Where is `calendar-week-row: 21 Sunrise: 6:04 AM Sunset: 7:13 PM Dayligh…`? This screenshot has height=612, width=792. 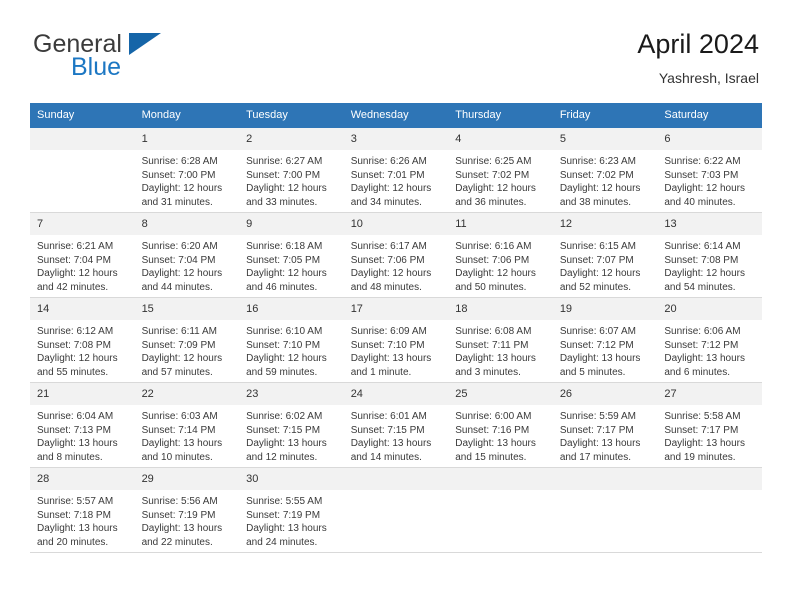 calendar-week-row: 21 Sunrise: 6:04 AM Sunset: 7:13 PM Dayligh… is located at coordinates (396, 425).